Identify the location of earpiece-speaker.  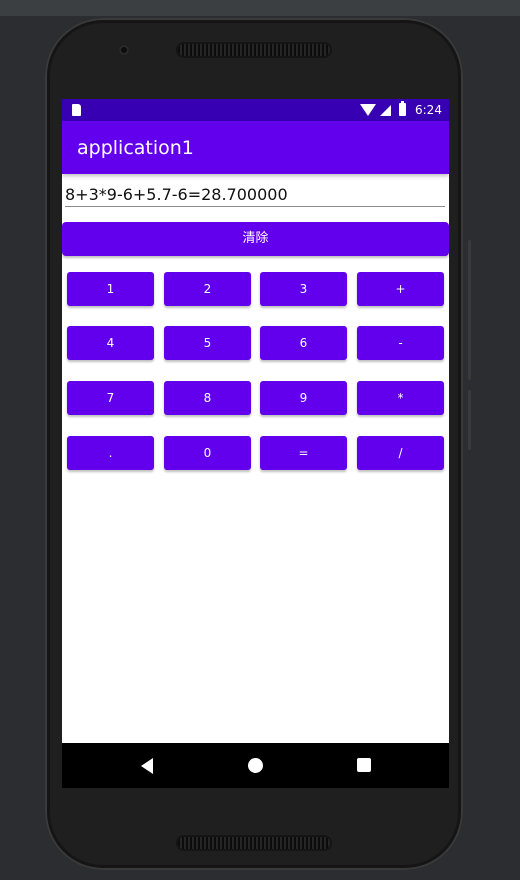
(254, 50).